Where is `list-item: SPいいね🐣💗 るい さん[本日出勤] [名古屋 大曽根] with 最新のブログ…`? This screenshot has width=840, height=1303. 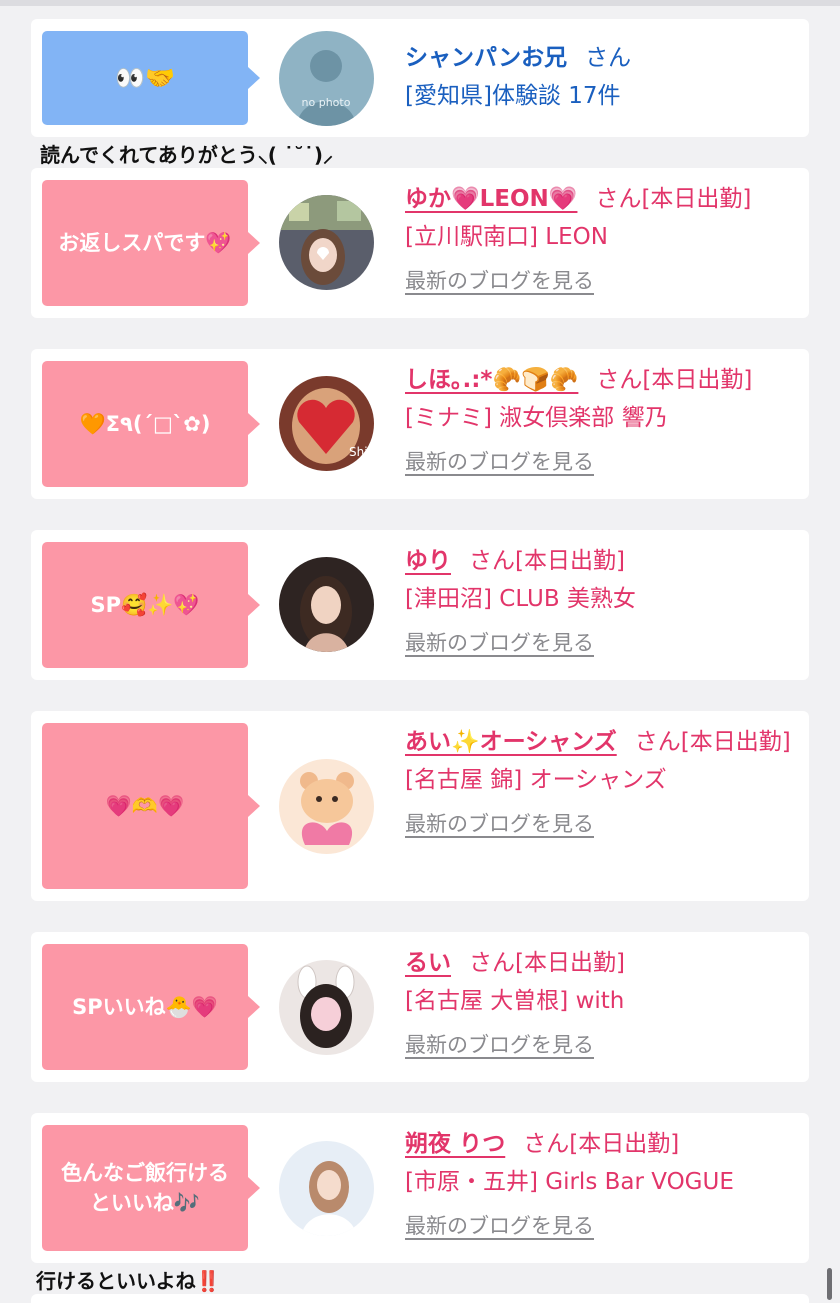
list-item: SPいいね🐣💗 るい さん[本日出勤] [名古屋 大曽根] with 最新のブログ… is located at coordinates (420, 1007).